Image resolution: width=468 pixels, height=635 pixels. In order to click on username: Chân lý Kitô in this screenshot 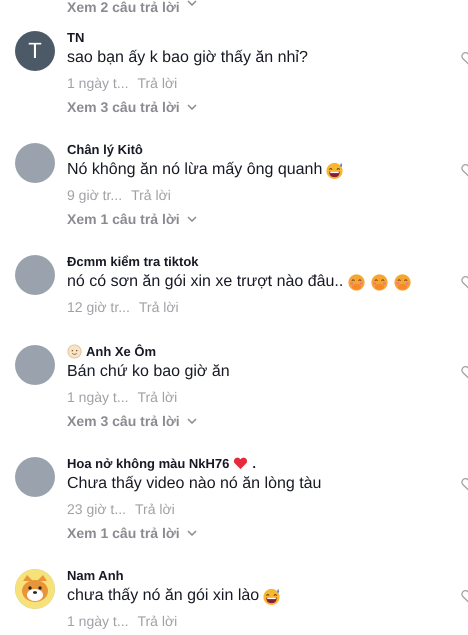, I will do `click(105, 149)`.